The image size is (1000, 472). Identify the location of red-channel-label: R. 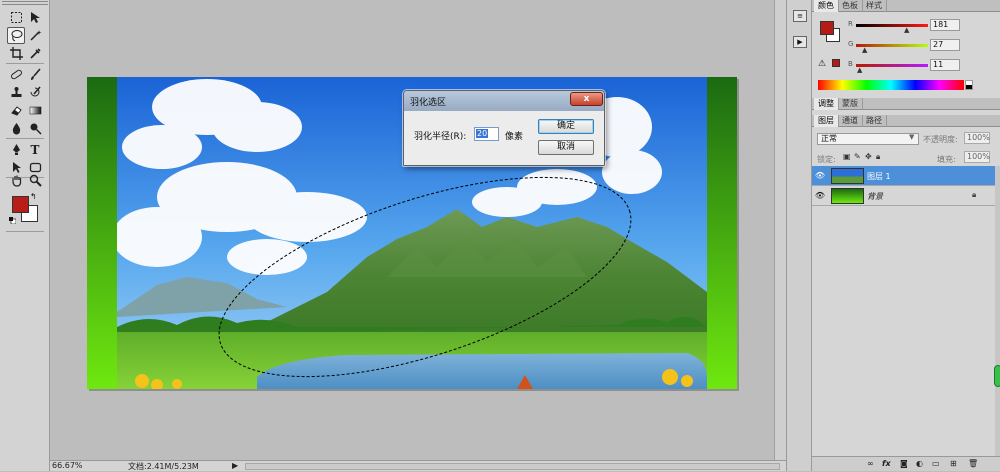
(850, 24).